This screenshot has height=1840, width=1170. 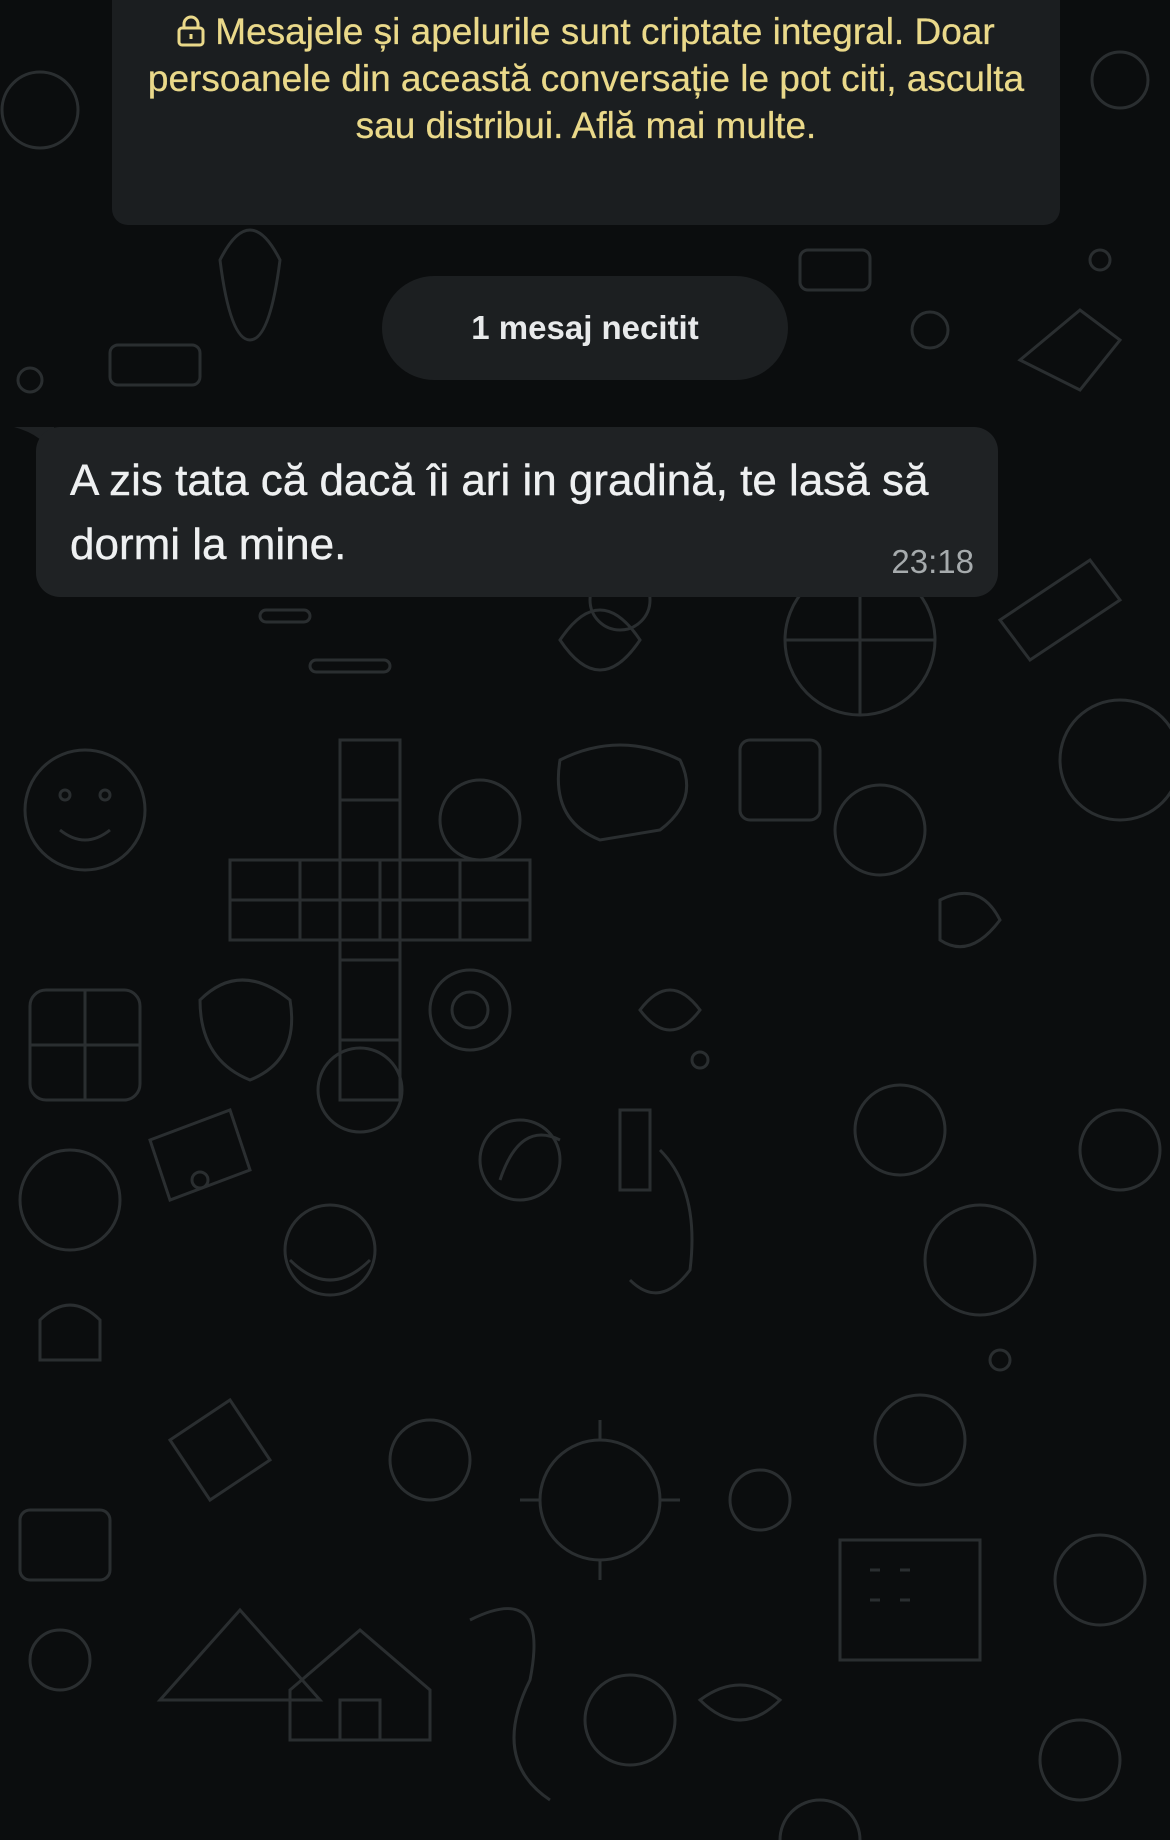 I want to click on message-timestamp: 23:18, so click(x=932, y=561).